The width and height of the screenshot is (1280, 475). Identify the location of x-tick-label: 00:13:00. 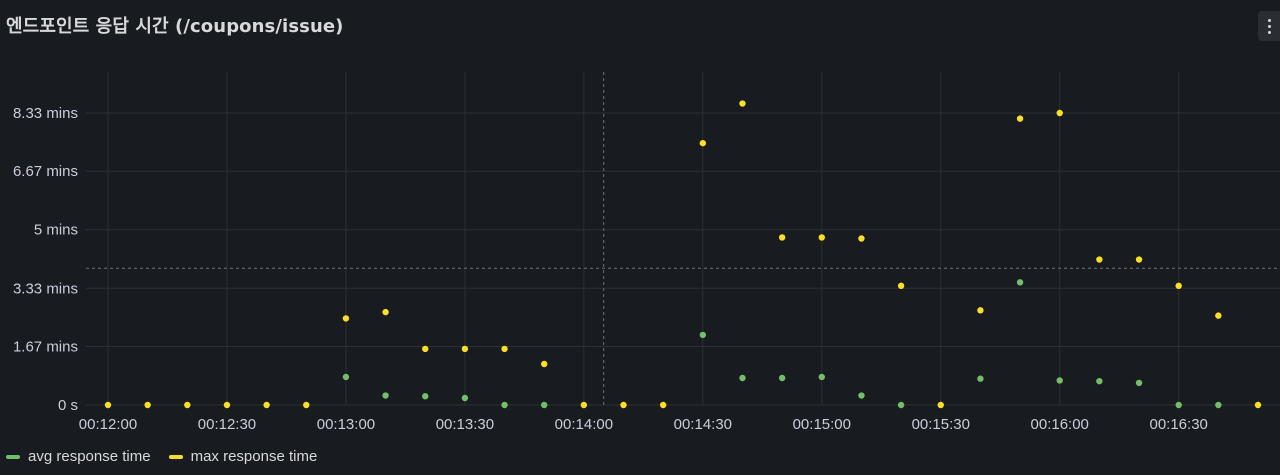
(346, 424).